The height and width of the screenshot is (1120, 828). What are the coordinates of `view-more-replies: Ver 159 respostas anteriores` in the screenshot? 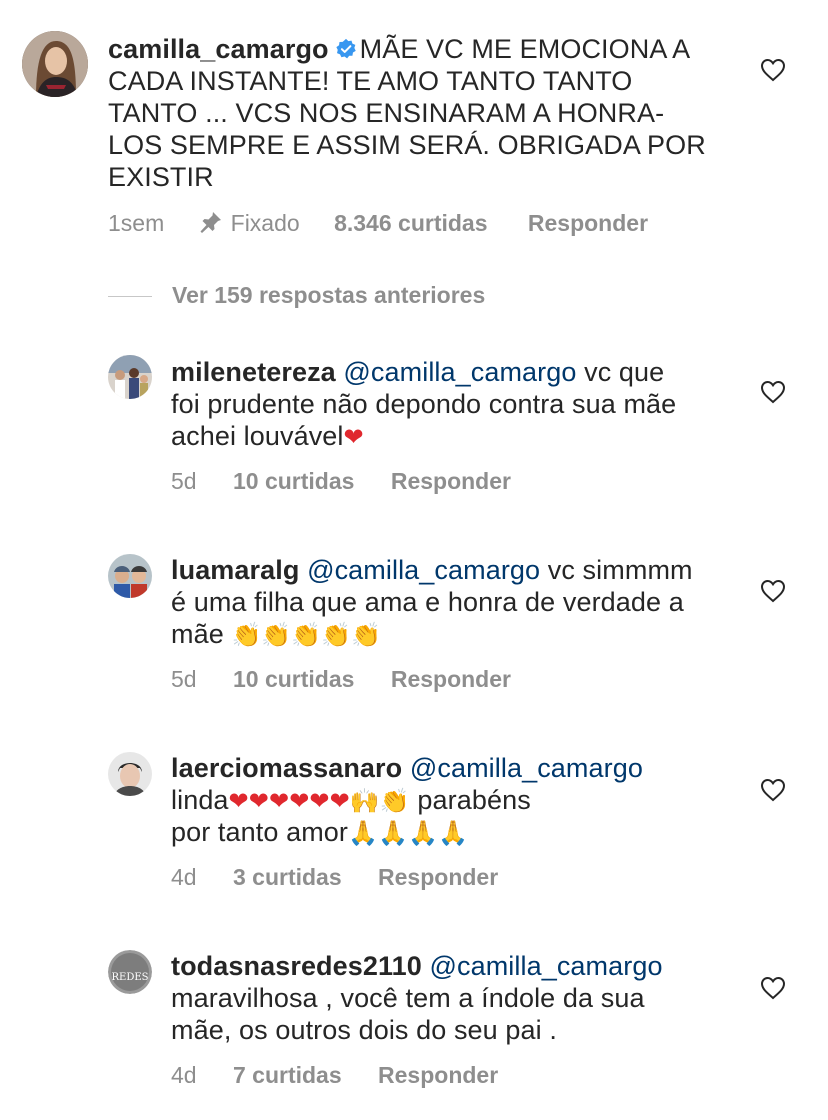 It's located at (296, 295).